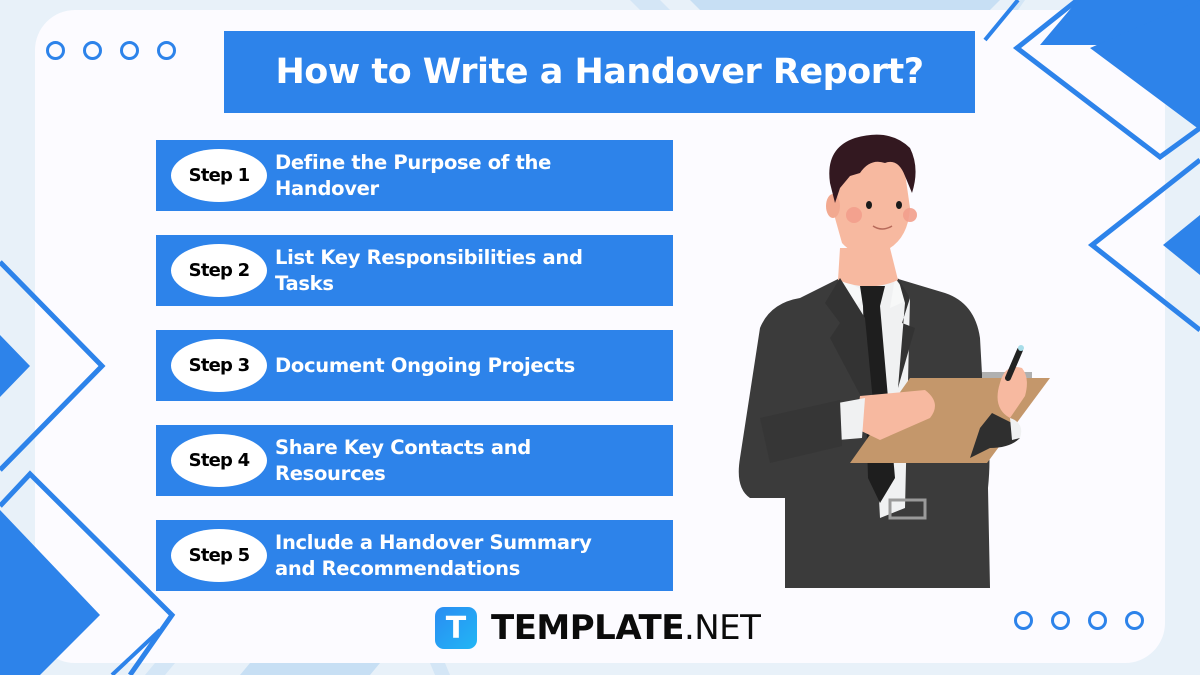  What do you see at coordinates (111, 50) in the screenshot?
I see `decorative-dots-top` at bounding box center [111, 50].